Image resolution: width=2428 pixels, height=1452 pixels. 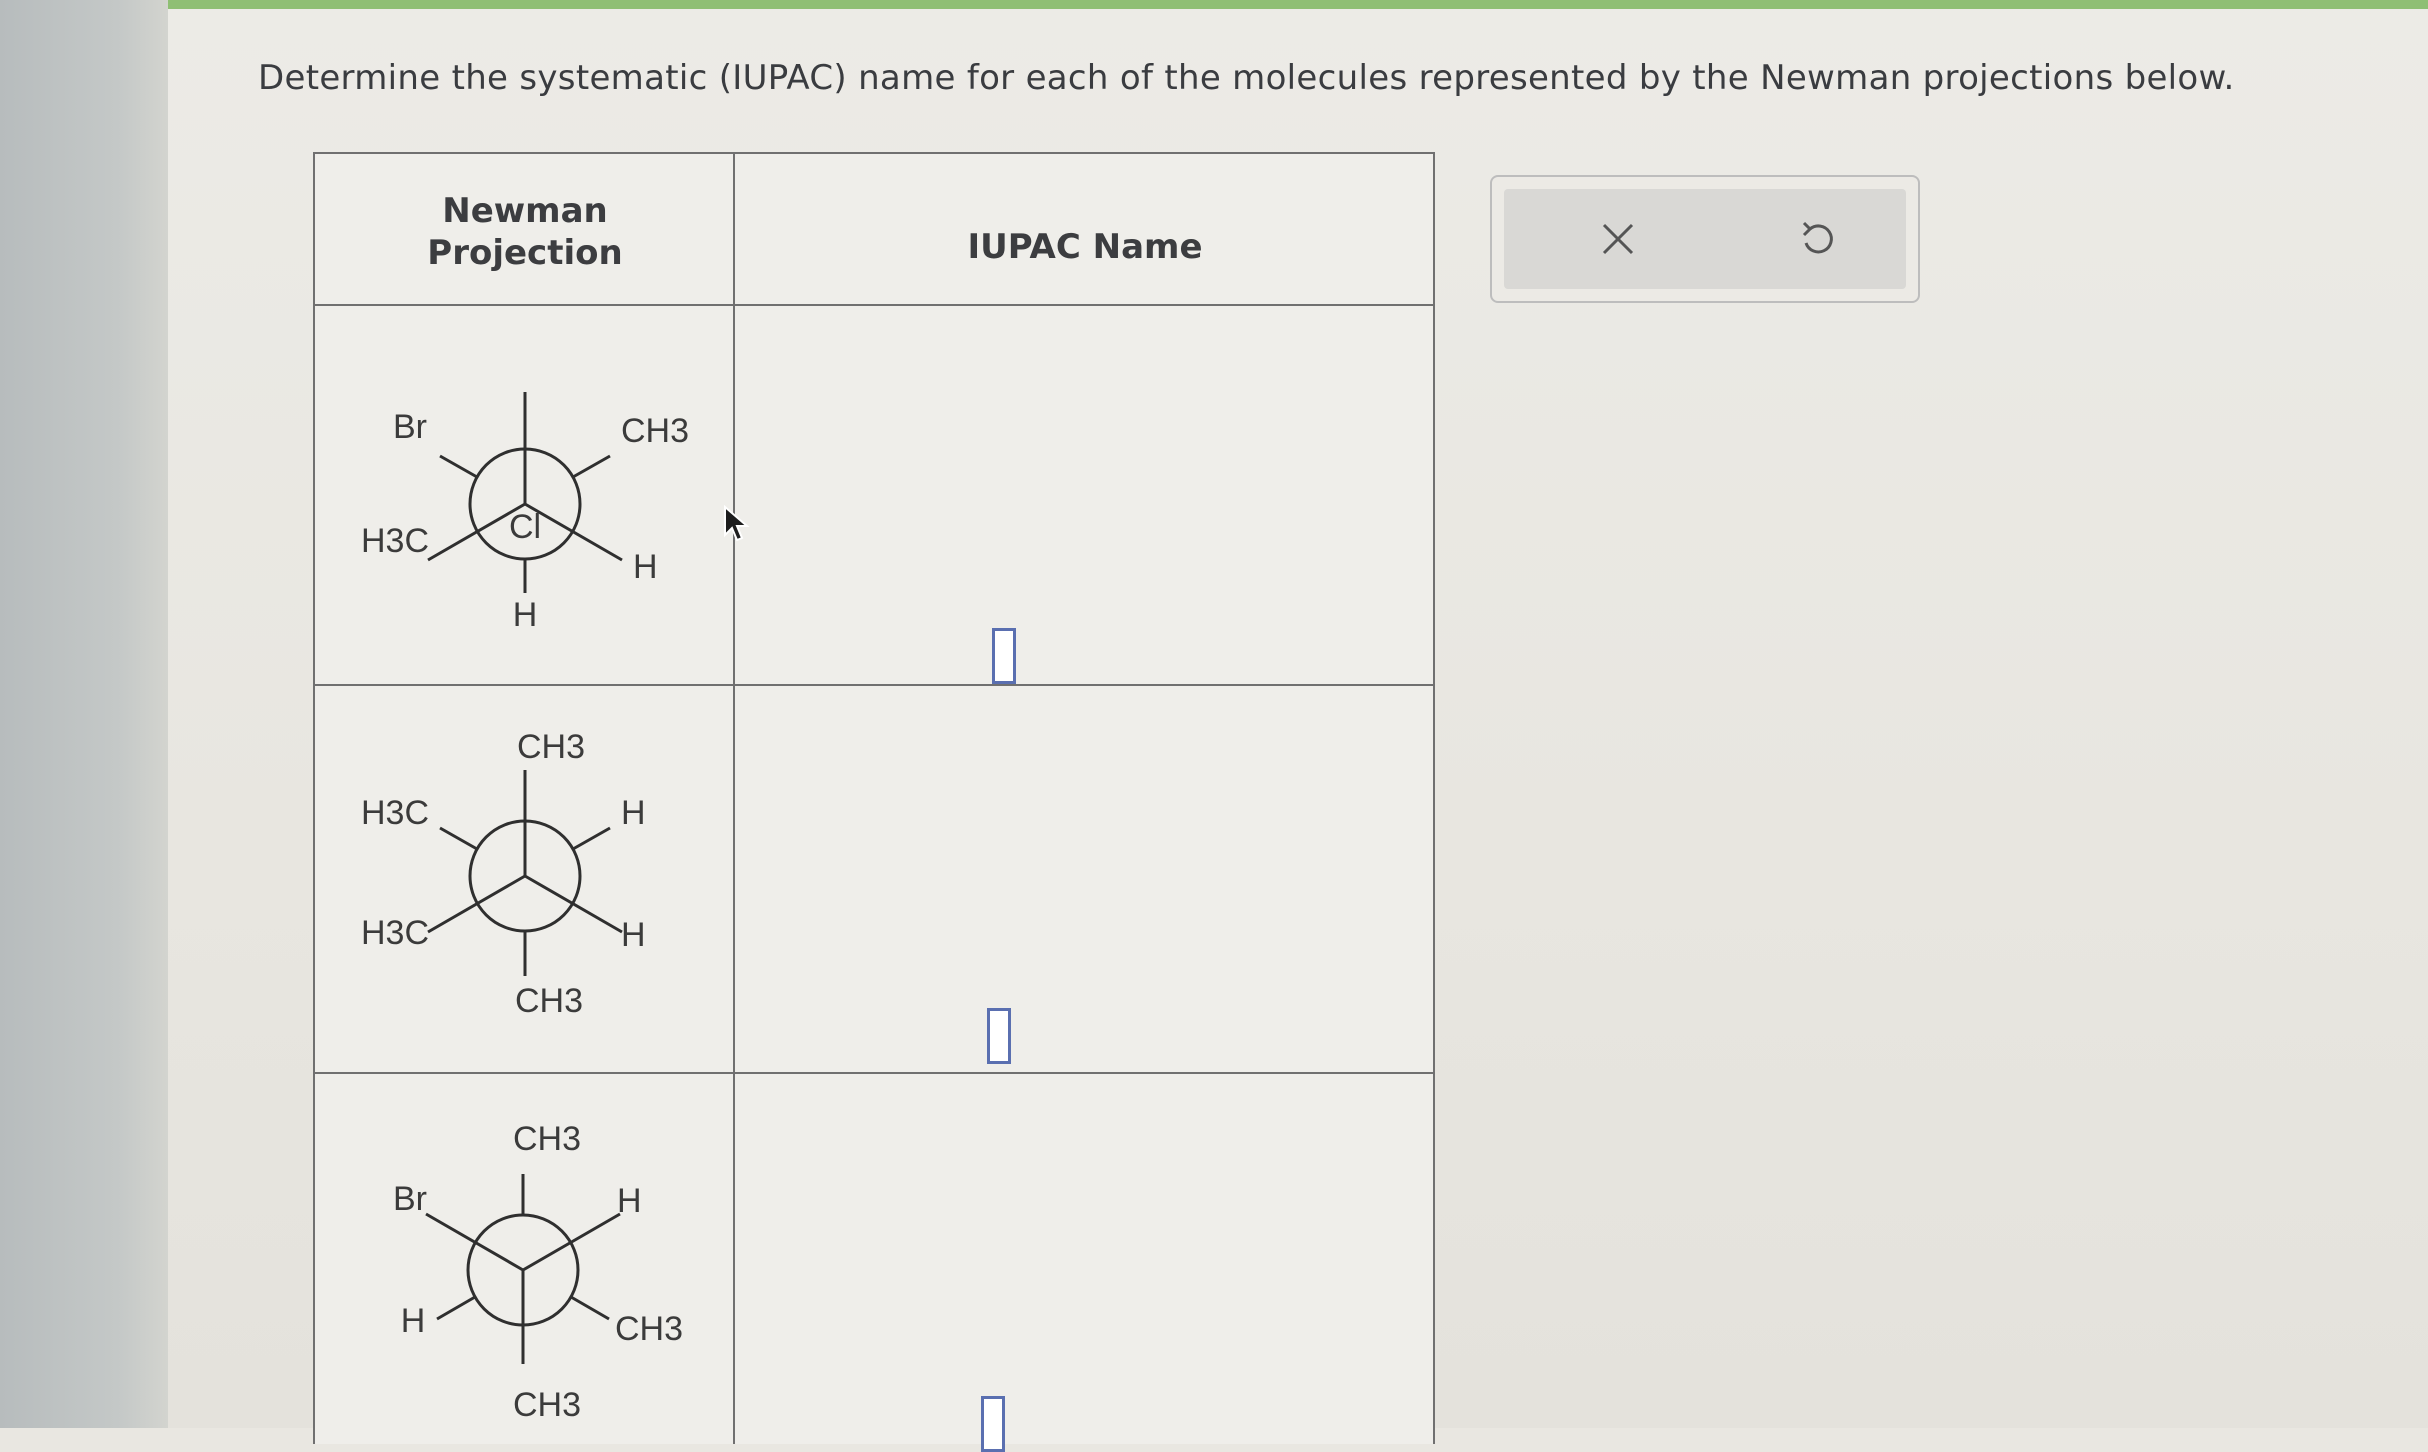 I want to click on front-left-label: H, so click(x=413, y=1321).